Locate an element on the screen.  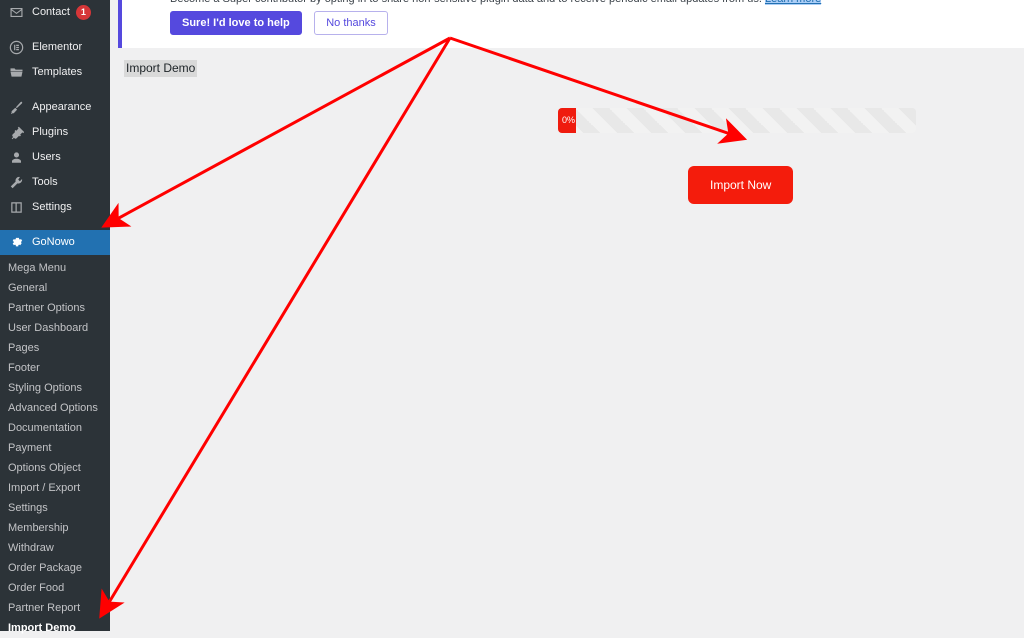
paintbrush-icon is located at coordinates (16, 107).